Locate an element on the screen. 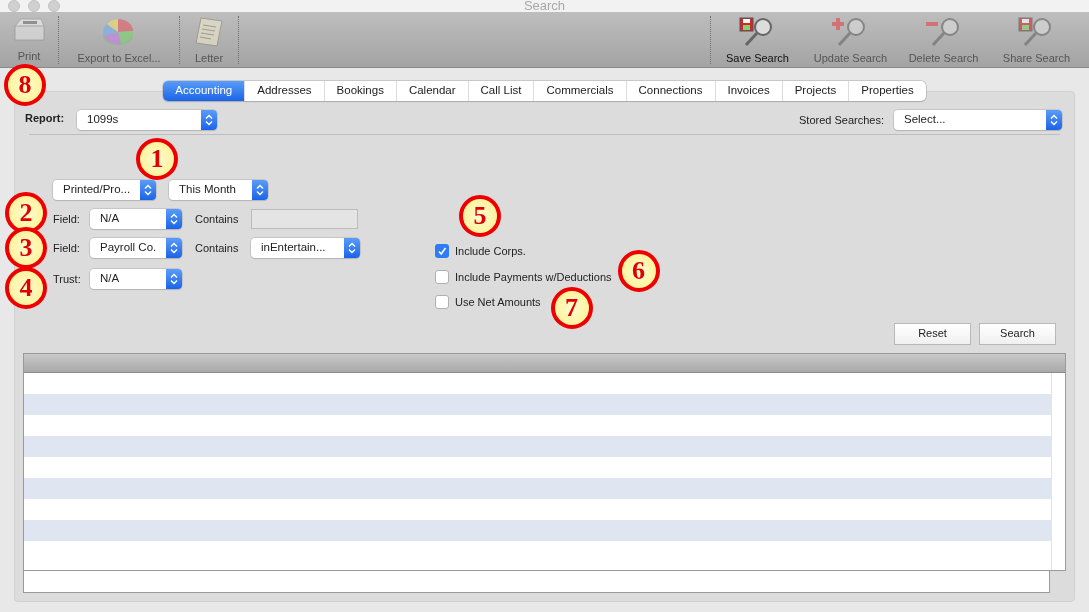  tab: Connections is located at coordinates (670, 91).